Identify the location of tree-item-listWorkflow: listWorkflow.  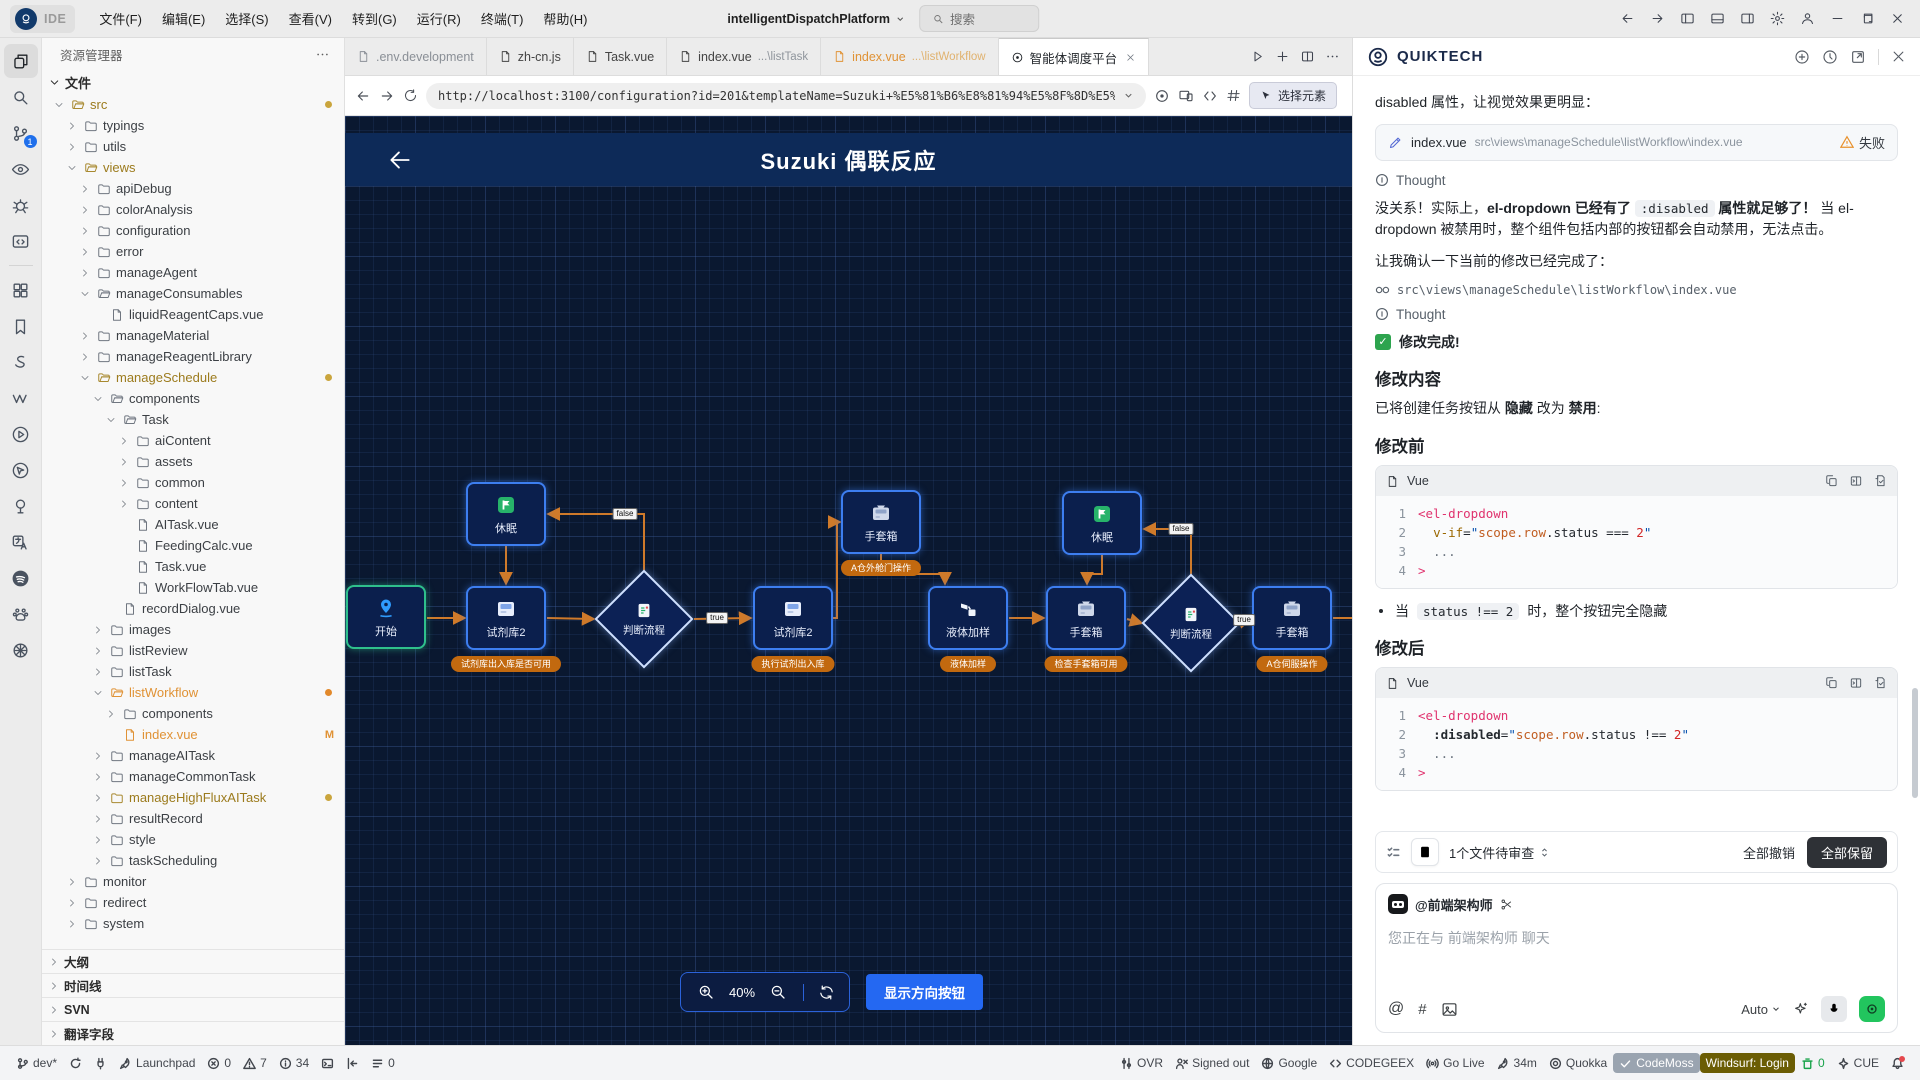
(193, 692).